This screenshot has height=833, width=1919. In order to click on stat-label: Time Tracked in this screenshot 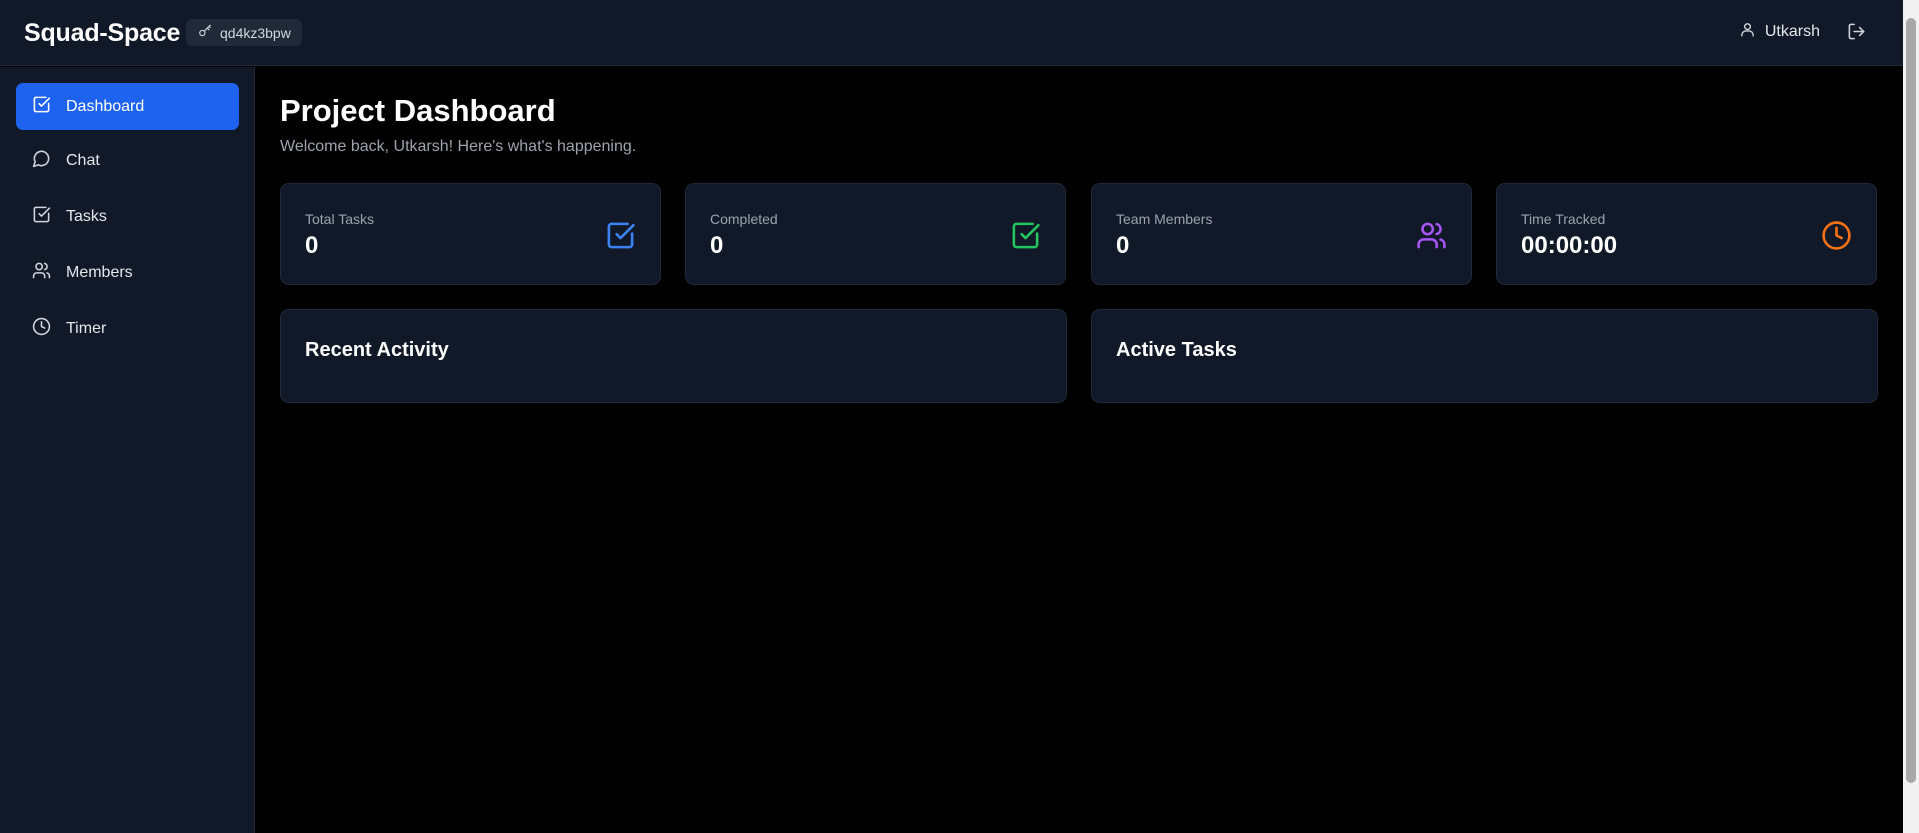, I will do `click(1563, 219)`.